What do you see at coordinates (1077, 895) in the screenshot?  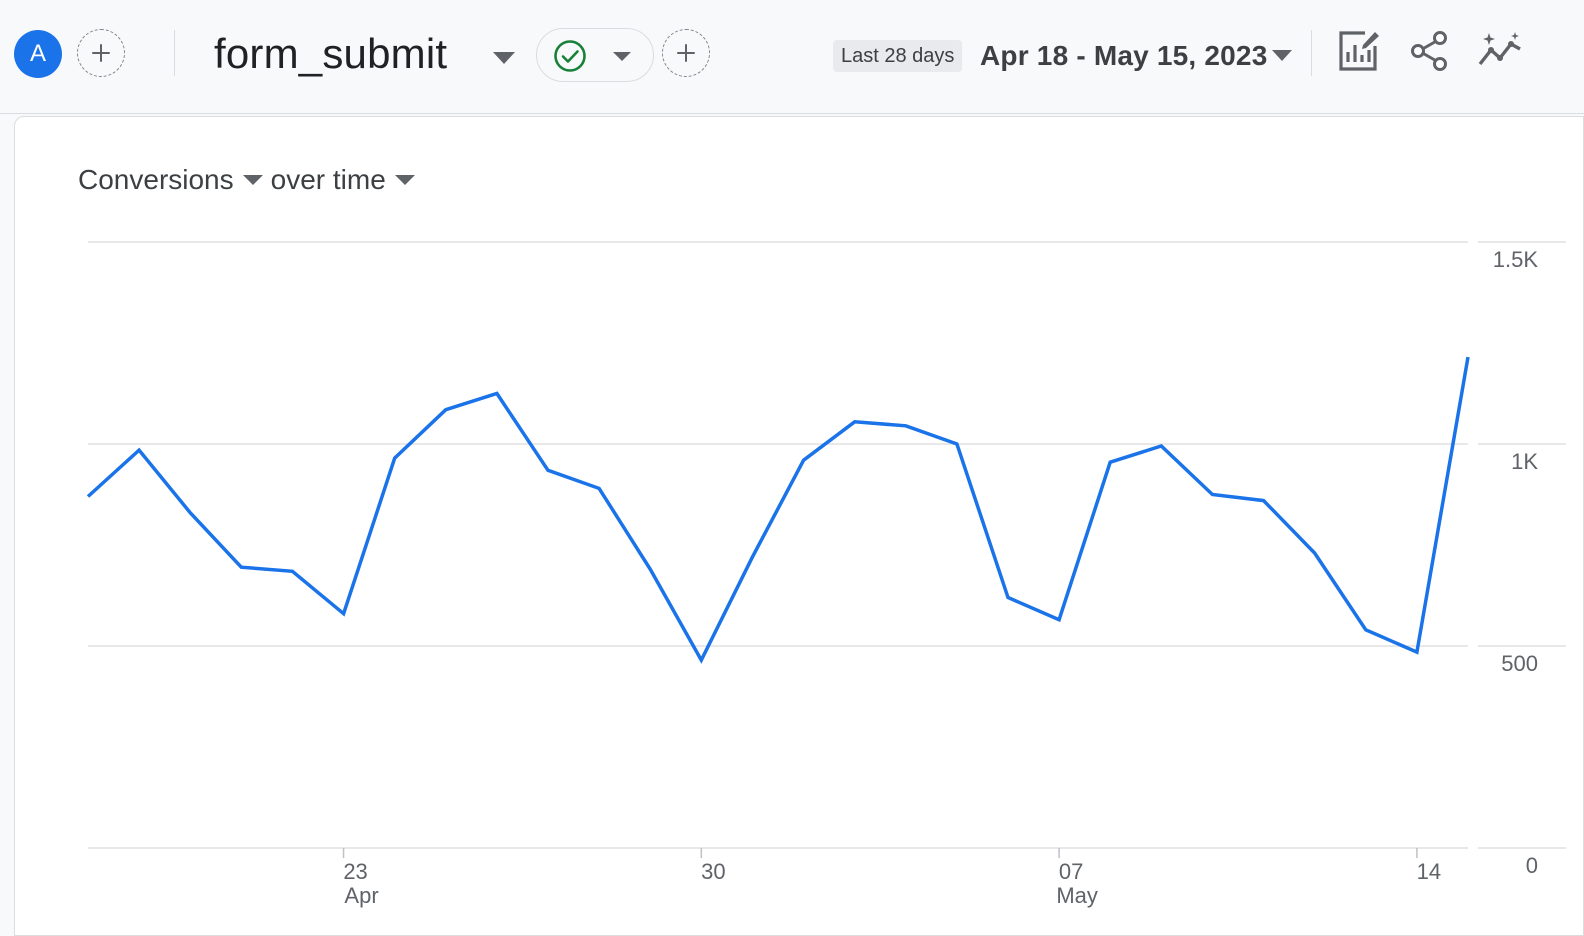 I see `x-tick-month-label: May` at bounding box center [1077, 895].